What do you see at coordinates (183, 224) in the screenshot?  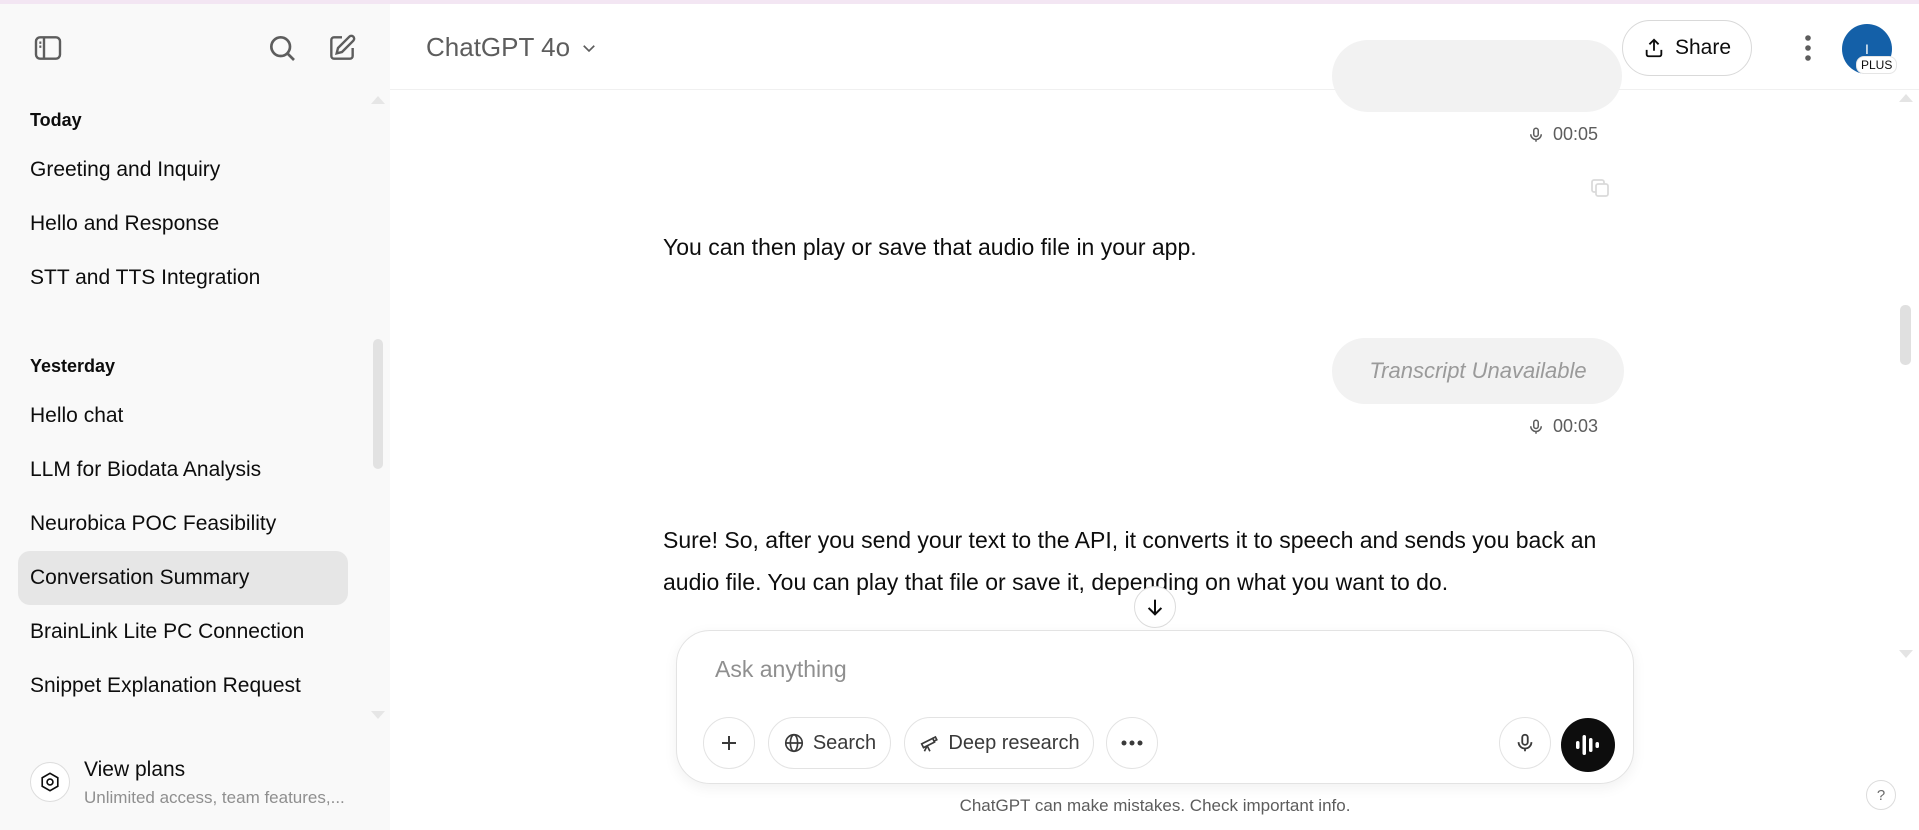 I see `sidebar-item-hello-and-response: Hello and Response` at bounding box center [183, 224].